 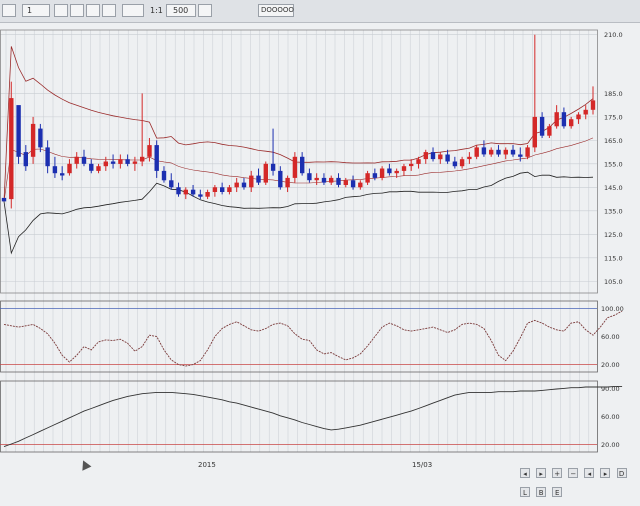 What do you see at coordinates (205, 10) in the screenshot?
I see `toolbar-apply-button` at bounding box center [205, 10].